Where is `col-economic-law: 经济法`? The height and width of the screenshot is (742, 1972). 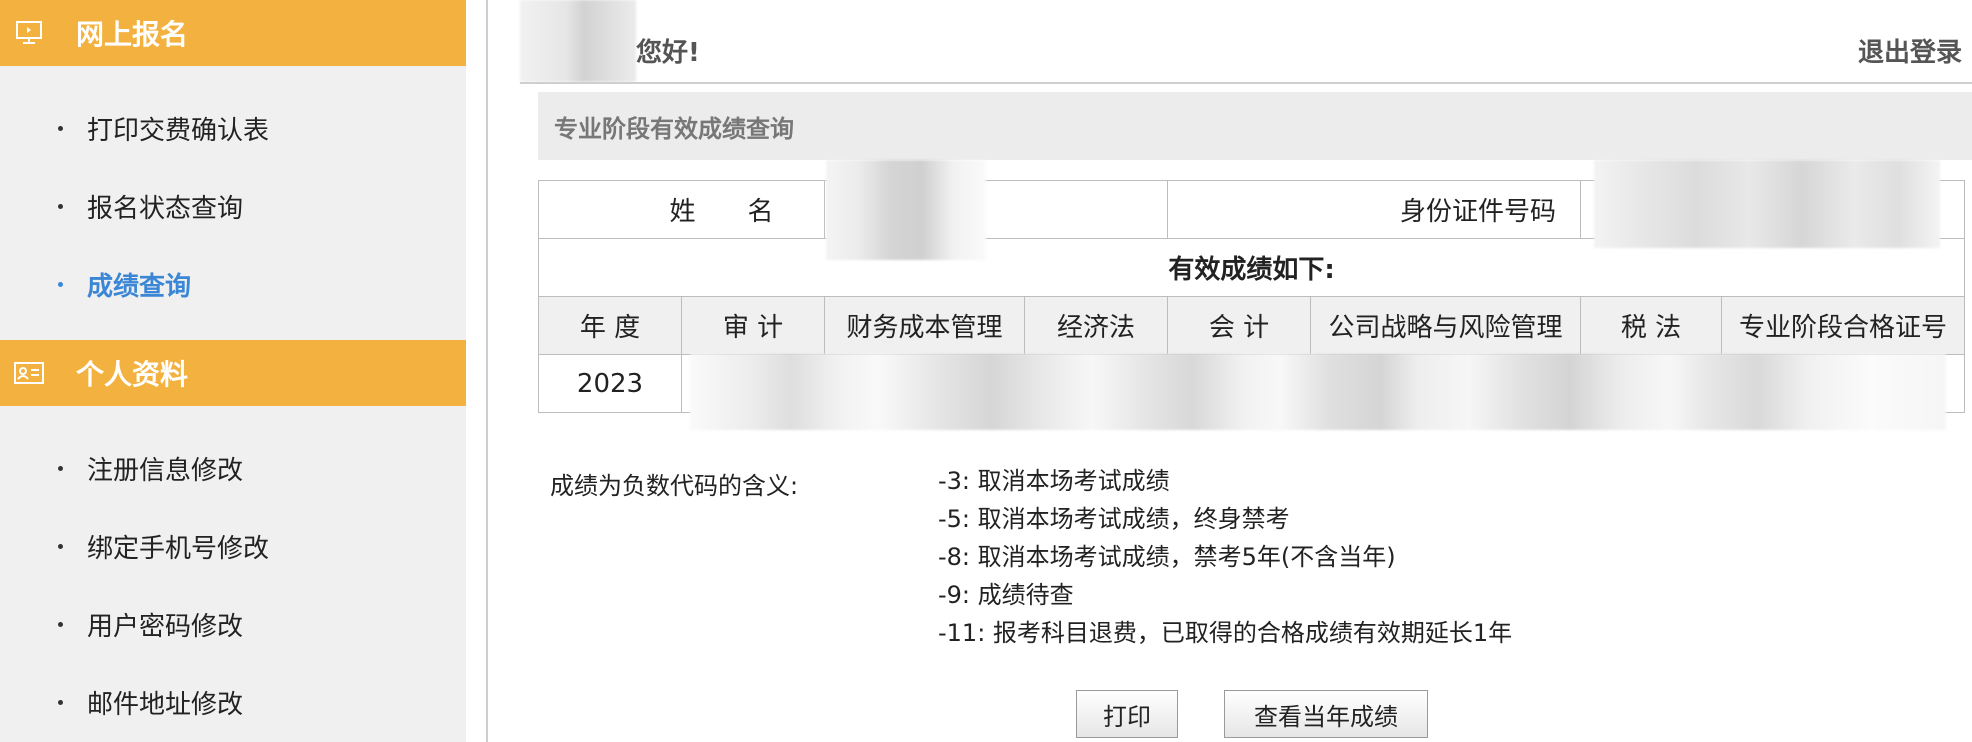
col-economic-law: 经济法 is located at coordinates (1096, 325).